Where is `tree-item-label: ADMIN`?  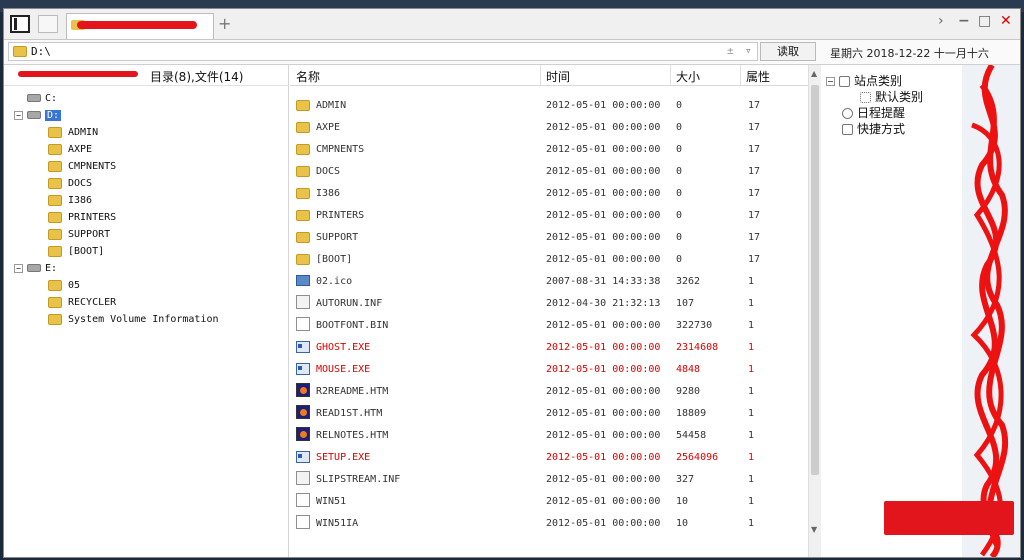 tree-item-label: ADMIN is located at coordinates (83, 132).